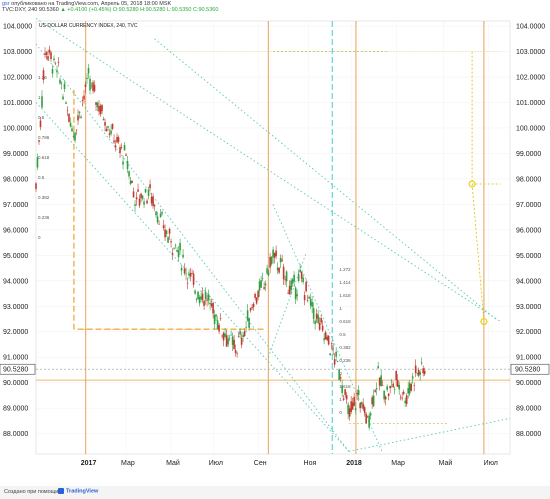 This screenshot has width=550, height=499. Describe the element at coordinates (173, 463) in the screenshot. I see `x-tick-label: Май` at that location.